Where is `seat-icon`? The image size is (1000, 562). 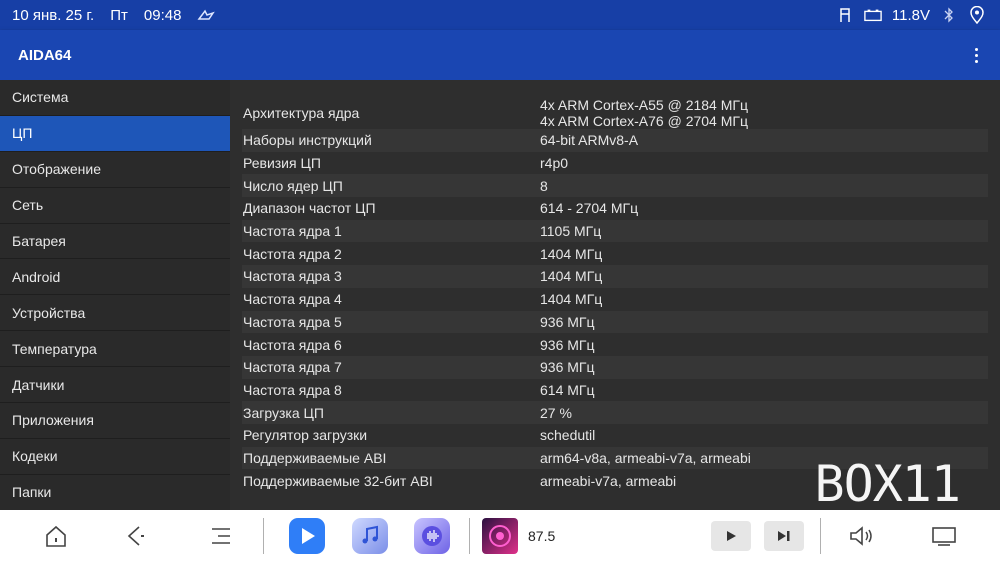 seat-icon is located at coordinates (845, 15).